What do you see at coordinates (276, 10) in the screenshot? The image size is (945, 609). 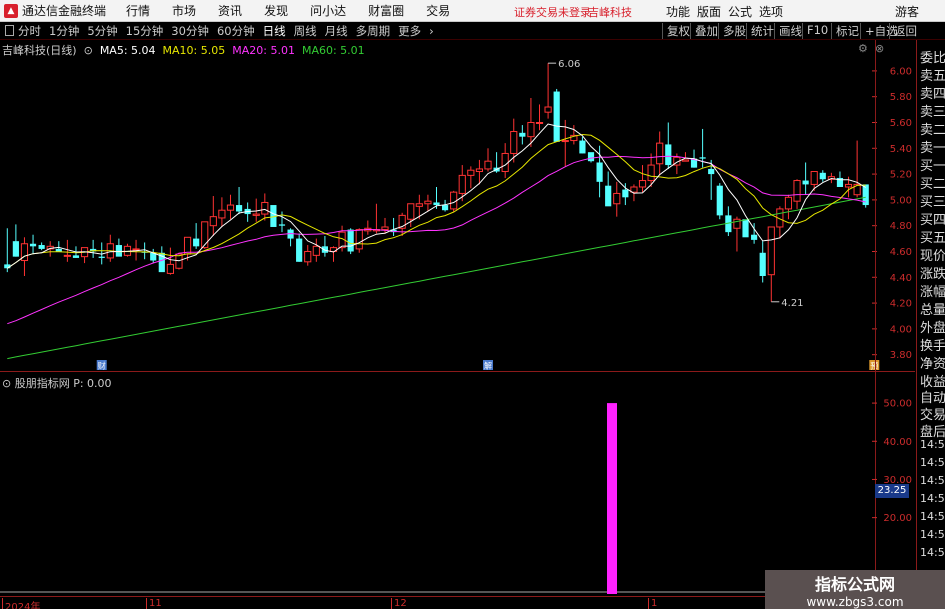 I see `menu-discover: 发现` at bounding box center [276, 10].